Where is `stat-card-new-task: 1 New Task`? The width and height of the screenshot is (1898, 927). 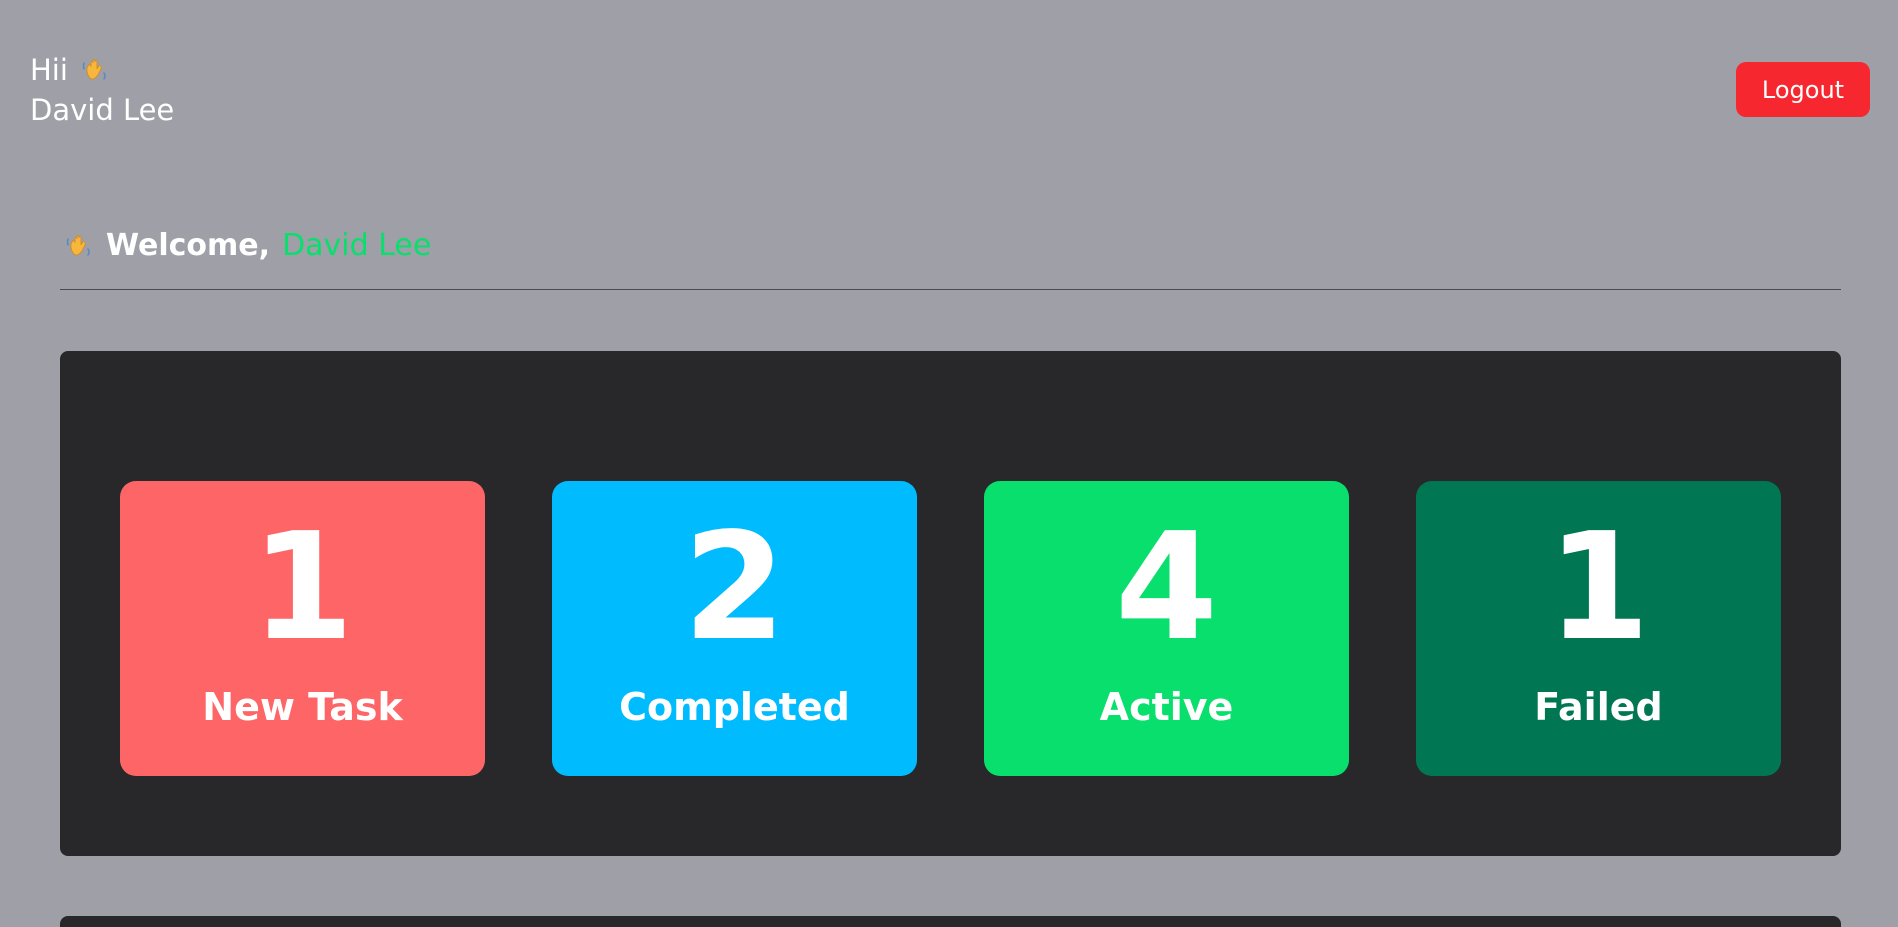 stat-card-new-task: 1 New Task is located at coordinates (302, 628).